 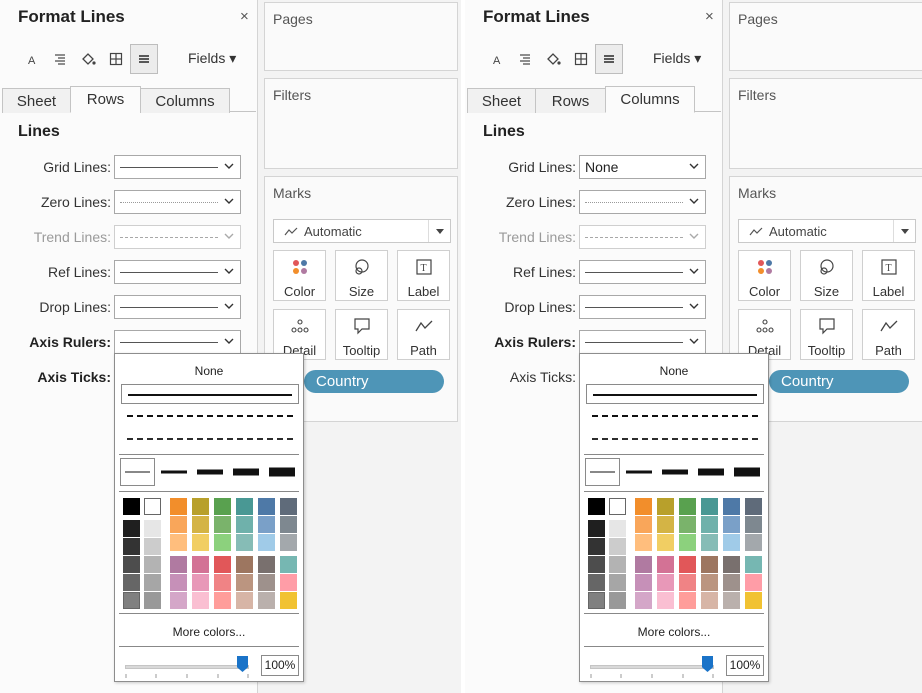 What do you see at coordinates (525, 59) in the screenshot?
I see `align-icon` at bounding box center [525, 59].